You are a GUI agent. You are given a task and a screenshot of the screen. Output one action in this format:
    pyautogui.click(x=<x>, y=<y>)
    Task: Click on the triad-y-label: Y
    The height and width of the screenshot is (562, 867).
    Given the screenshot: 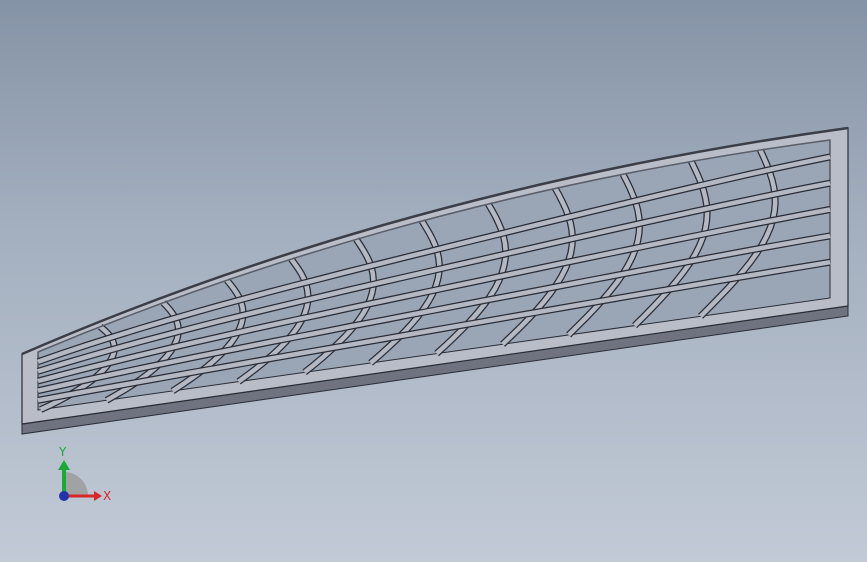 What is the action you would take?
    pyautogui.click(x=62, y=452)
    